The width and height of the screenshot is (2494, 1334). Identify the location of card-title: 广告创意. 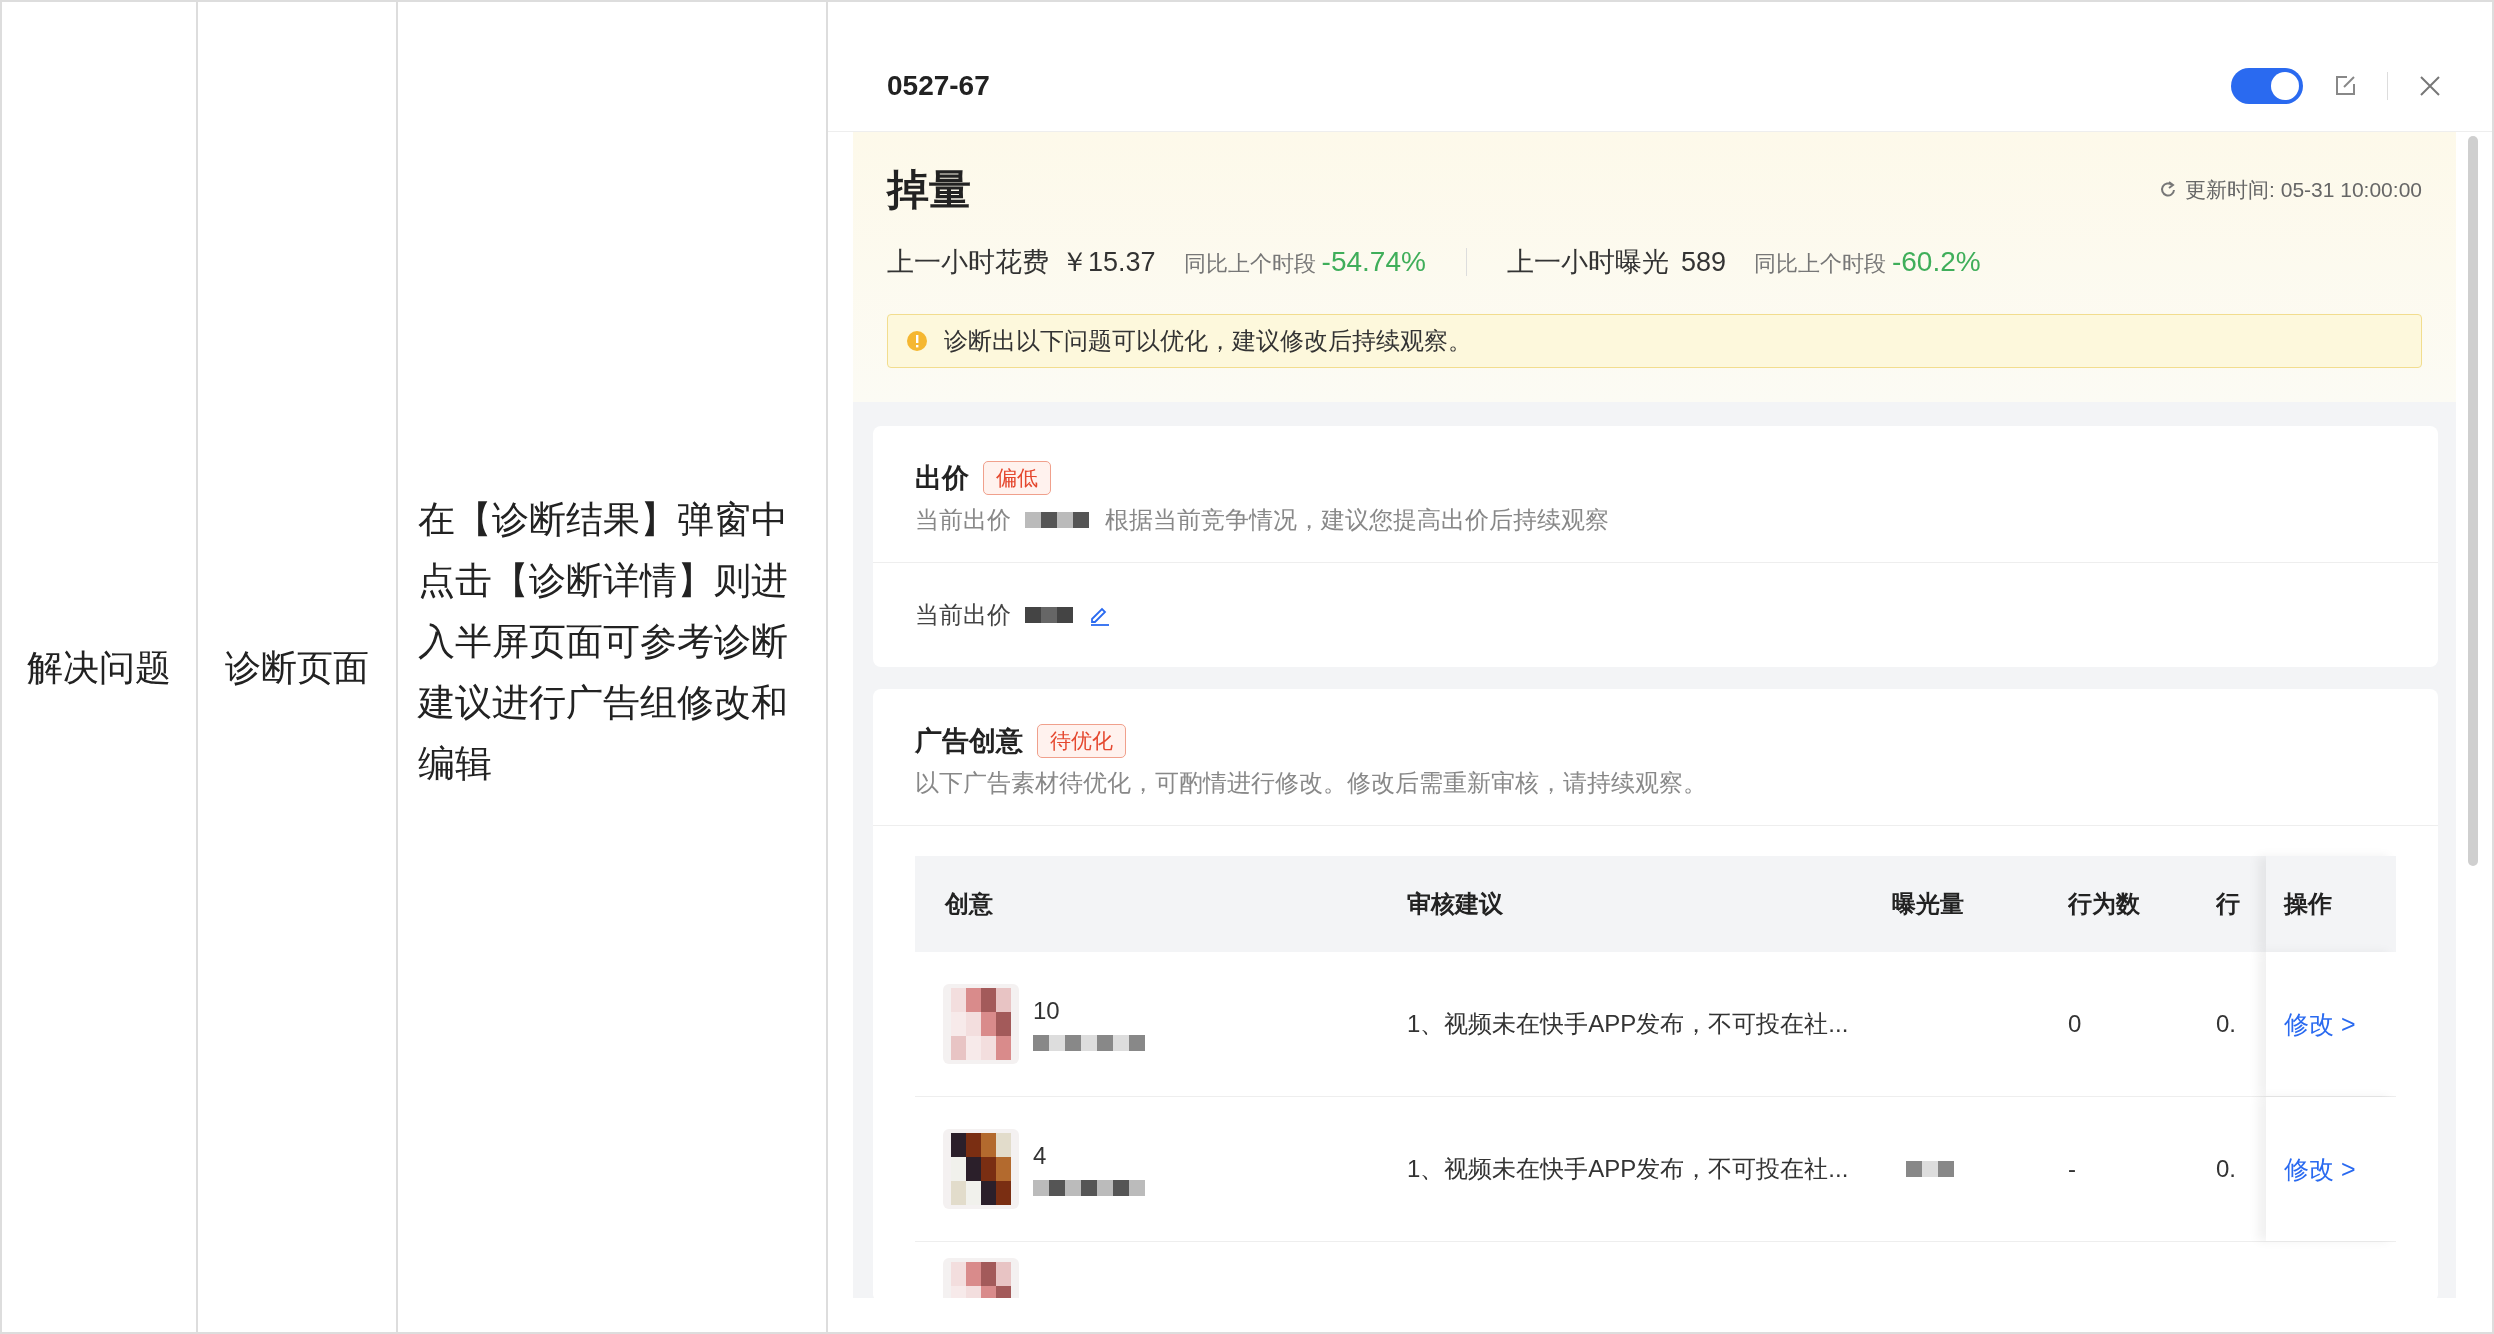
(969, 741).